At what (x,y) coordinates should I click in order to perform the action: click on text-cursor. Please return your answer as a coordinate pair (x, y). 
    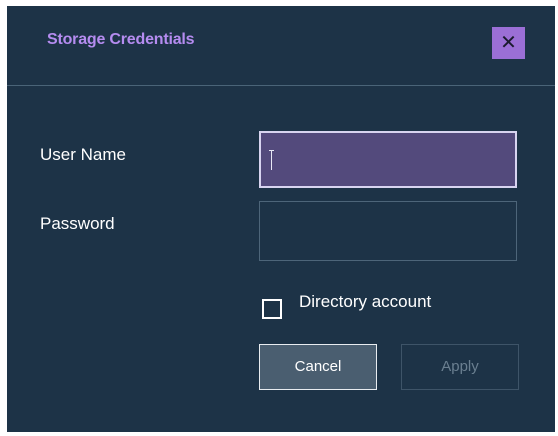
    Looking at the image, I should click on (271, 160).